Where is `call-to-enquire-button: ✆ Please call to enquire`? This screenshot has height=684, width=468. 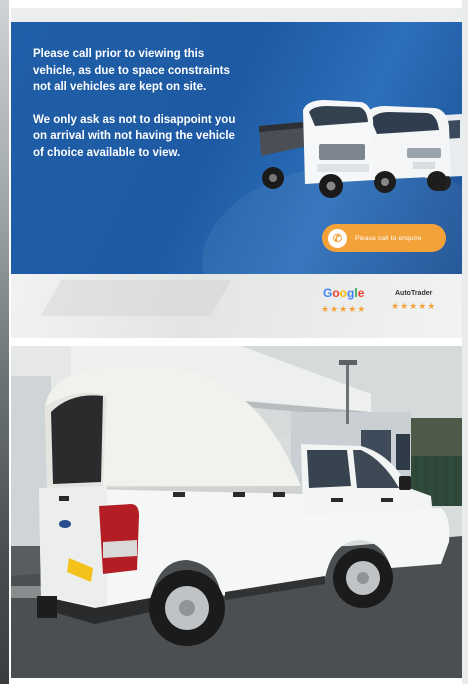 call-to-enquire-button: ✆ Please call to enquire is located at coordinates (384, 238).